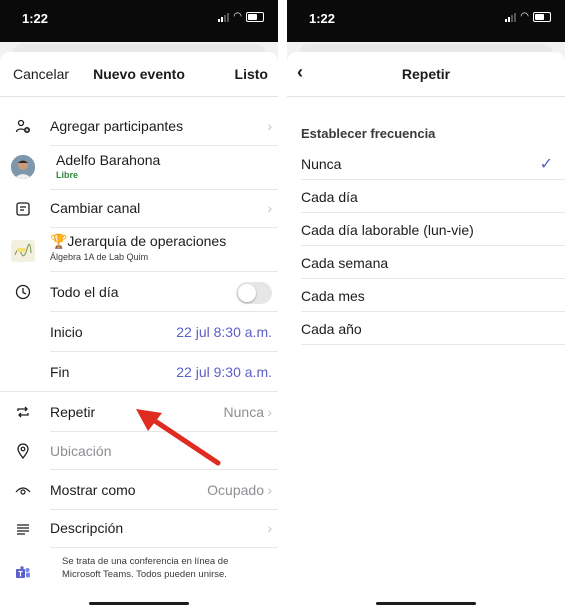 The height and width of the screenshot is (605, 565). What do you see at coordinates (144, 574) in the screenshot?
I see `teams-note-line2: Microsoft Teams. Todos pueden unirse.` at bounding box center [144, 574].